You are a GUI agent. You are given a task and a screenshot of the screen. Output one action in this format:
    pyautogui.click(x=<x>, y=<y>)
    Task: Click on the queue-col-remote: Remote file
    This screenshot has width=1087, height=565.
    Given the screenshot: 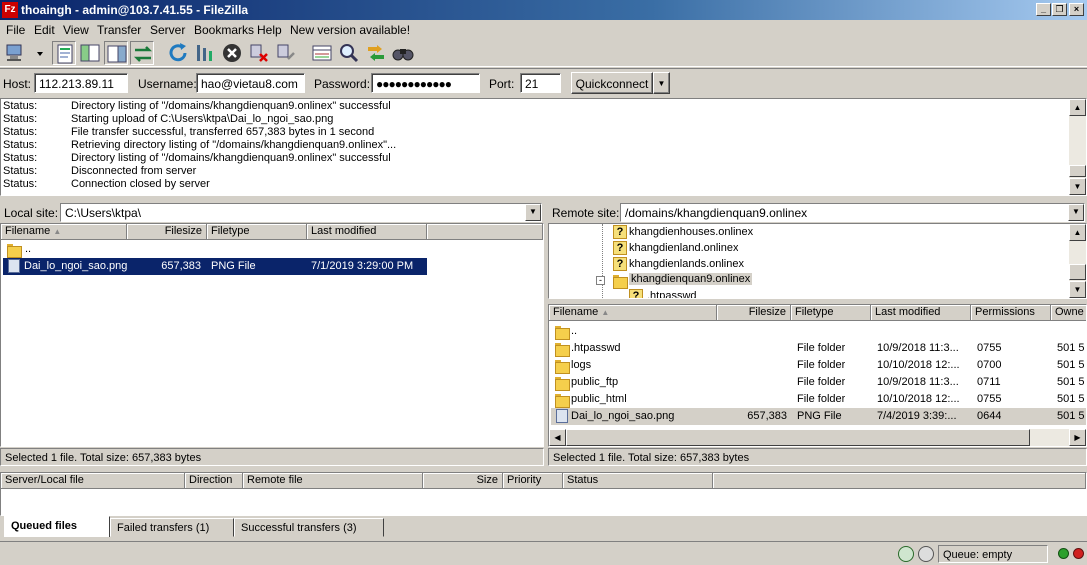 What is the action you would take?
    pyautogui.click(x=333, y=481)
    